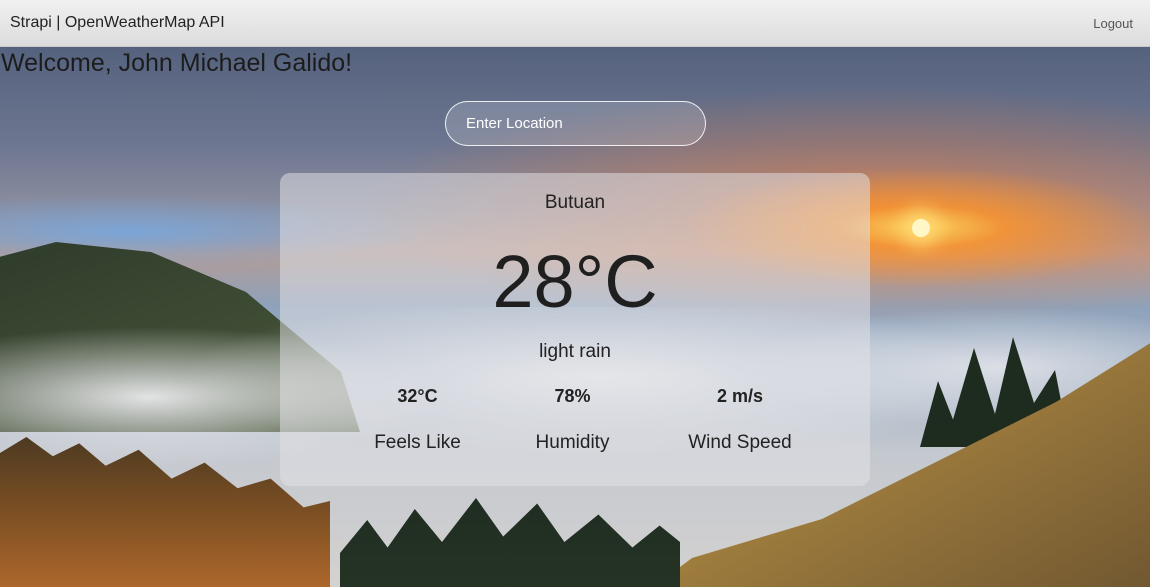 The height and width of the screenshot is (587, 1150). I want to click on humidity-stat: 78% Humidity, so click(572, 420).